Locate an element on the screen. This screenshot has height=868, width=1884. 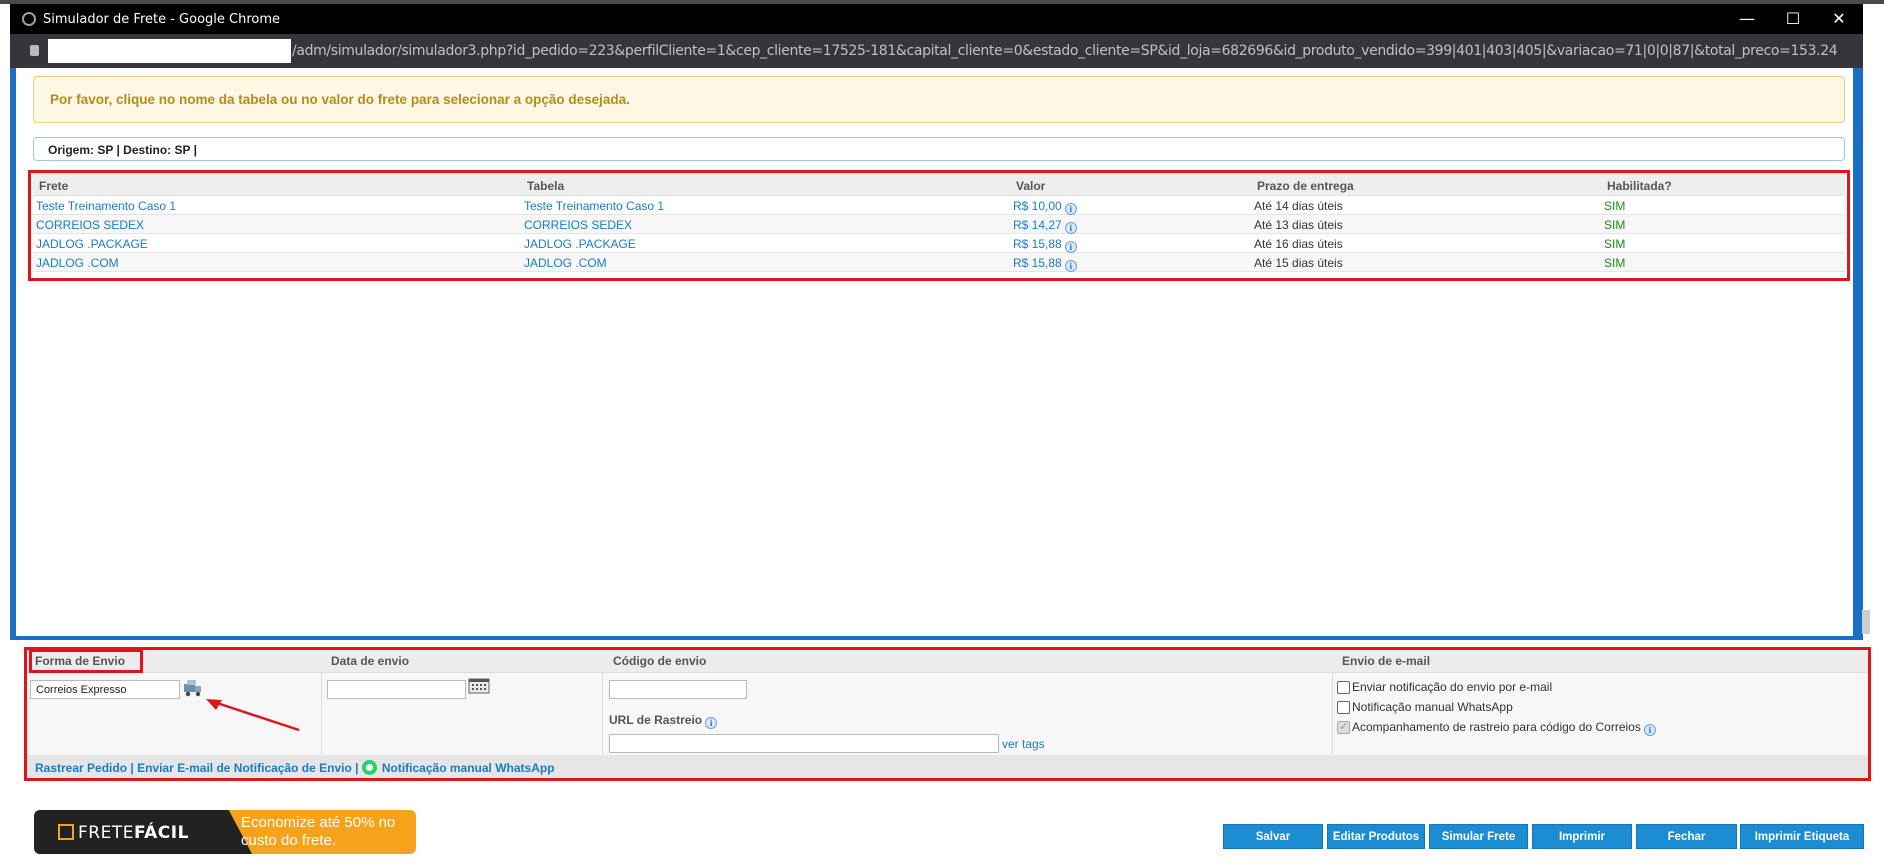
ver-tags-link: ver tags is located at coordinates (1023, 744).